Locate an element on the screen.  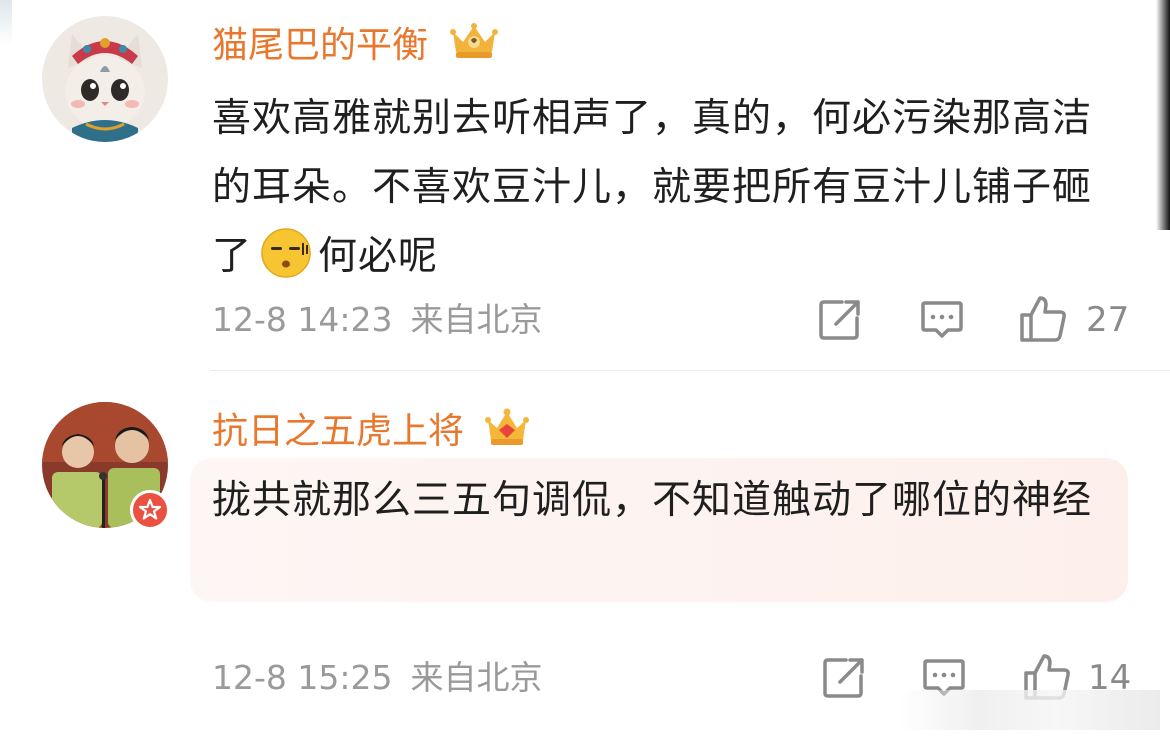
verified-badge is located at coordinates (150, 510).